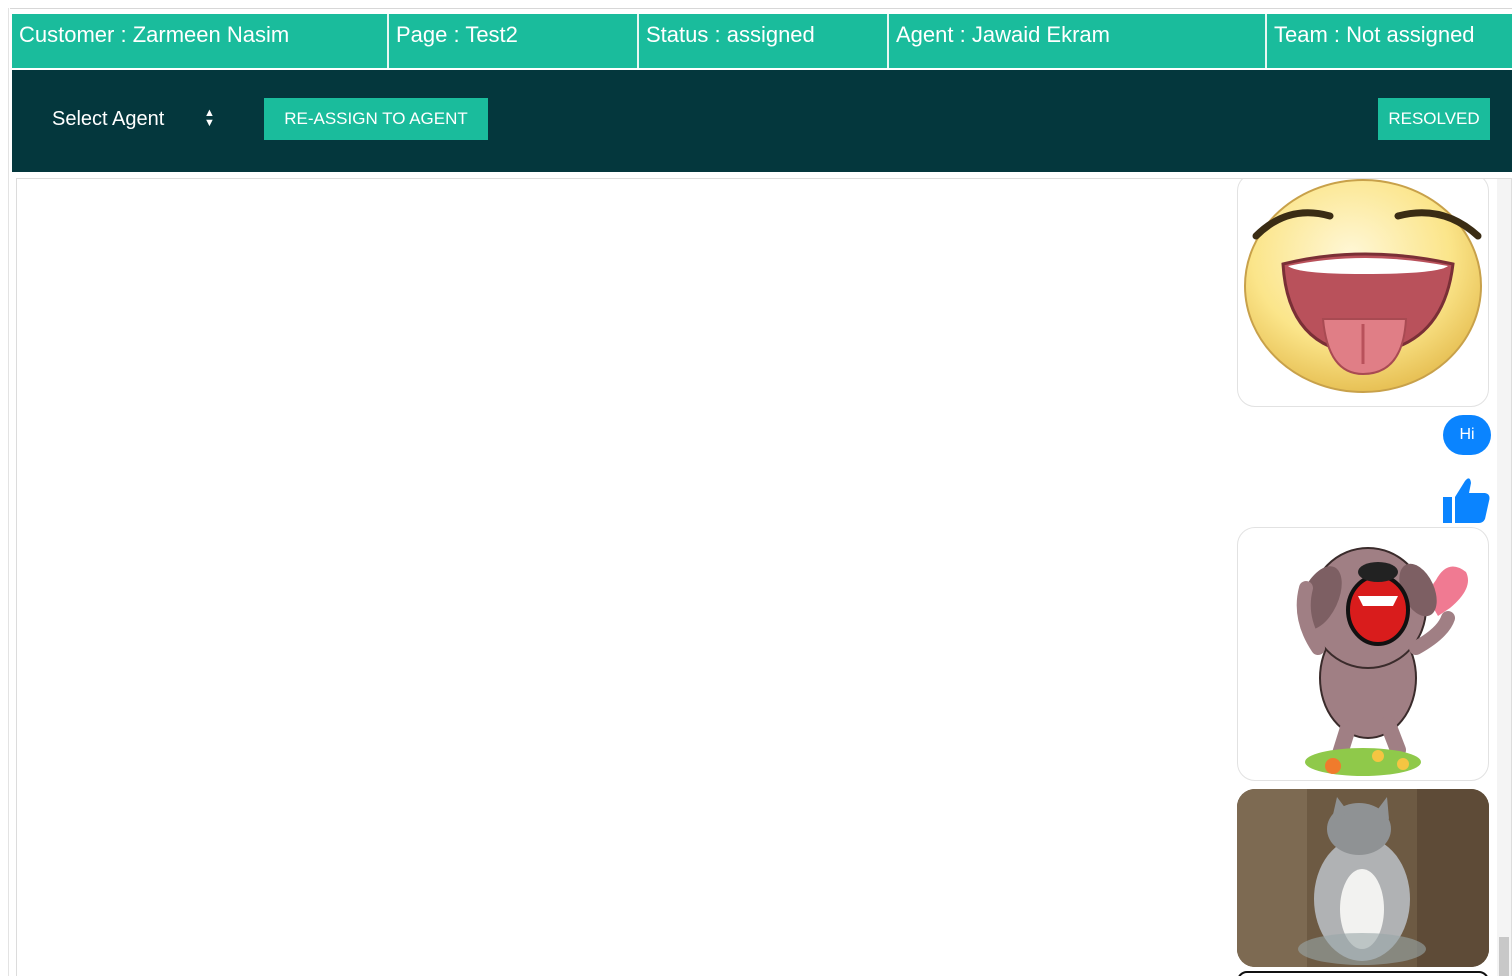 The image size is (1512, 976). Describe the element at coordinates (761, 8) in the screenshot. I see `top-divider` at that location.